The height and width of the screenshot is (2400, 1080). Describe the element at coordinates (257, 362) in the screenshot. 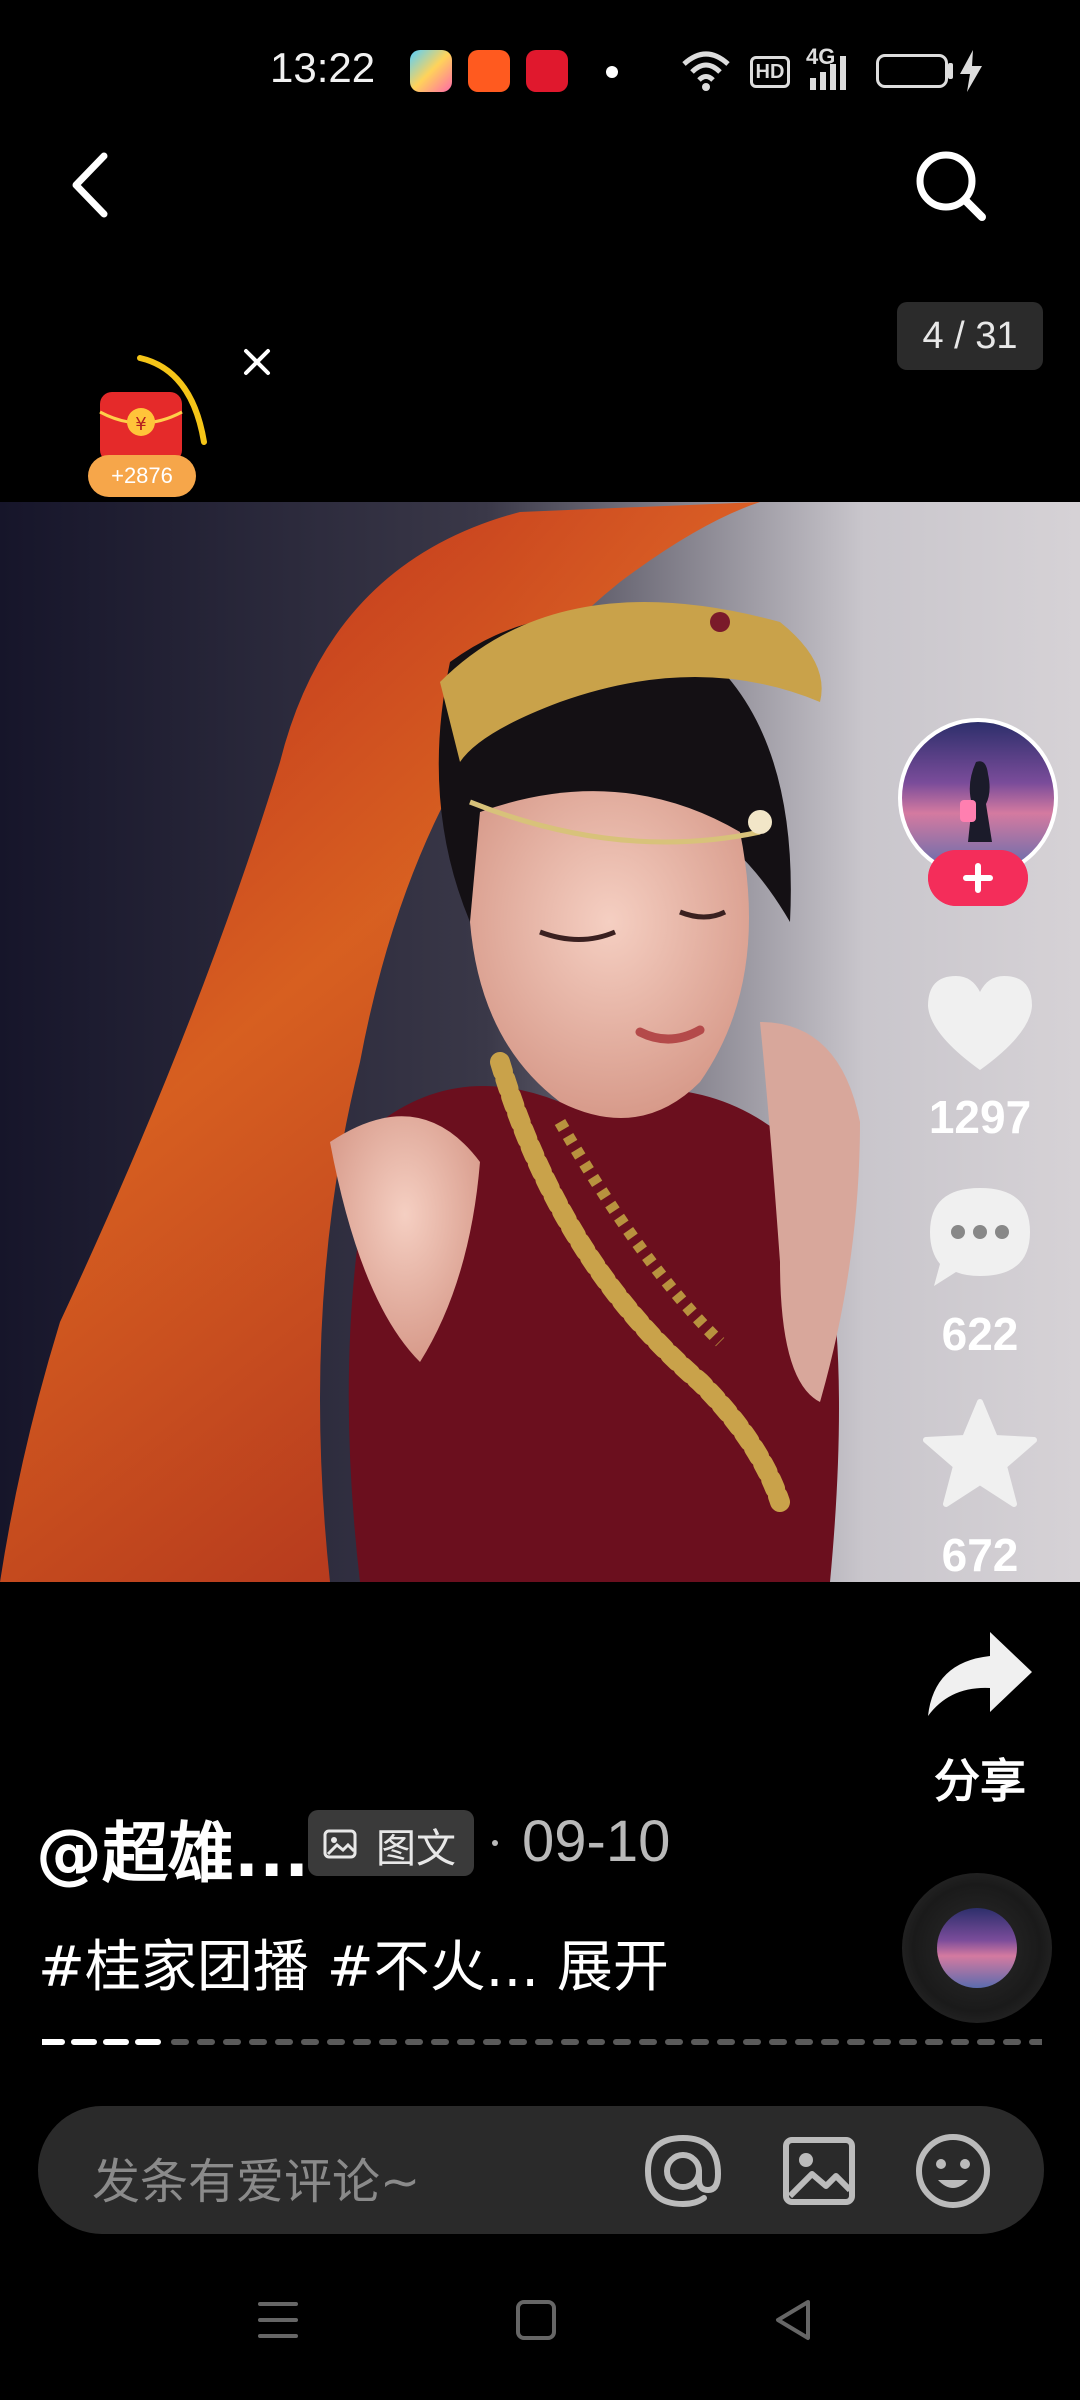

I see `close-icon` at that location.